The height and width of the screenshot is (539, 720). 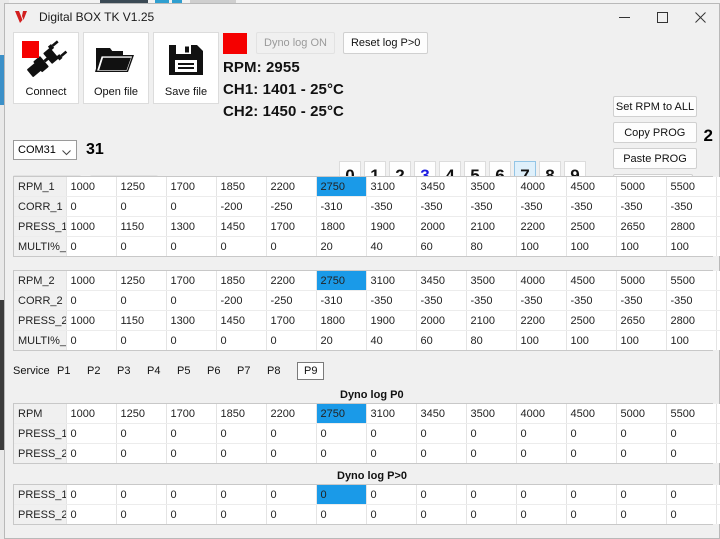 What do you see at coordinates (186, 68) in the screenshot?
I see `save-file-button: Save file` at bounding box center [186, 68].